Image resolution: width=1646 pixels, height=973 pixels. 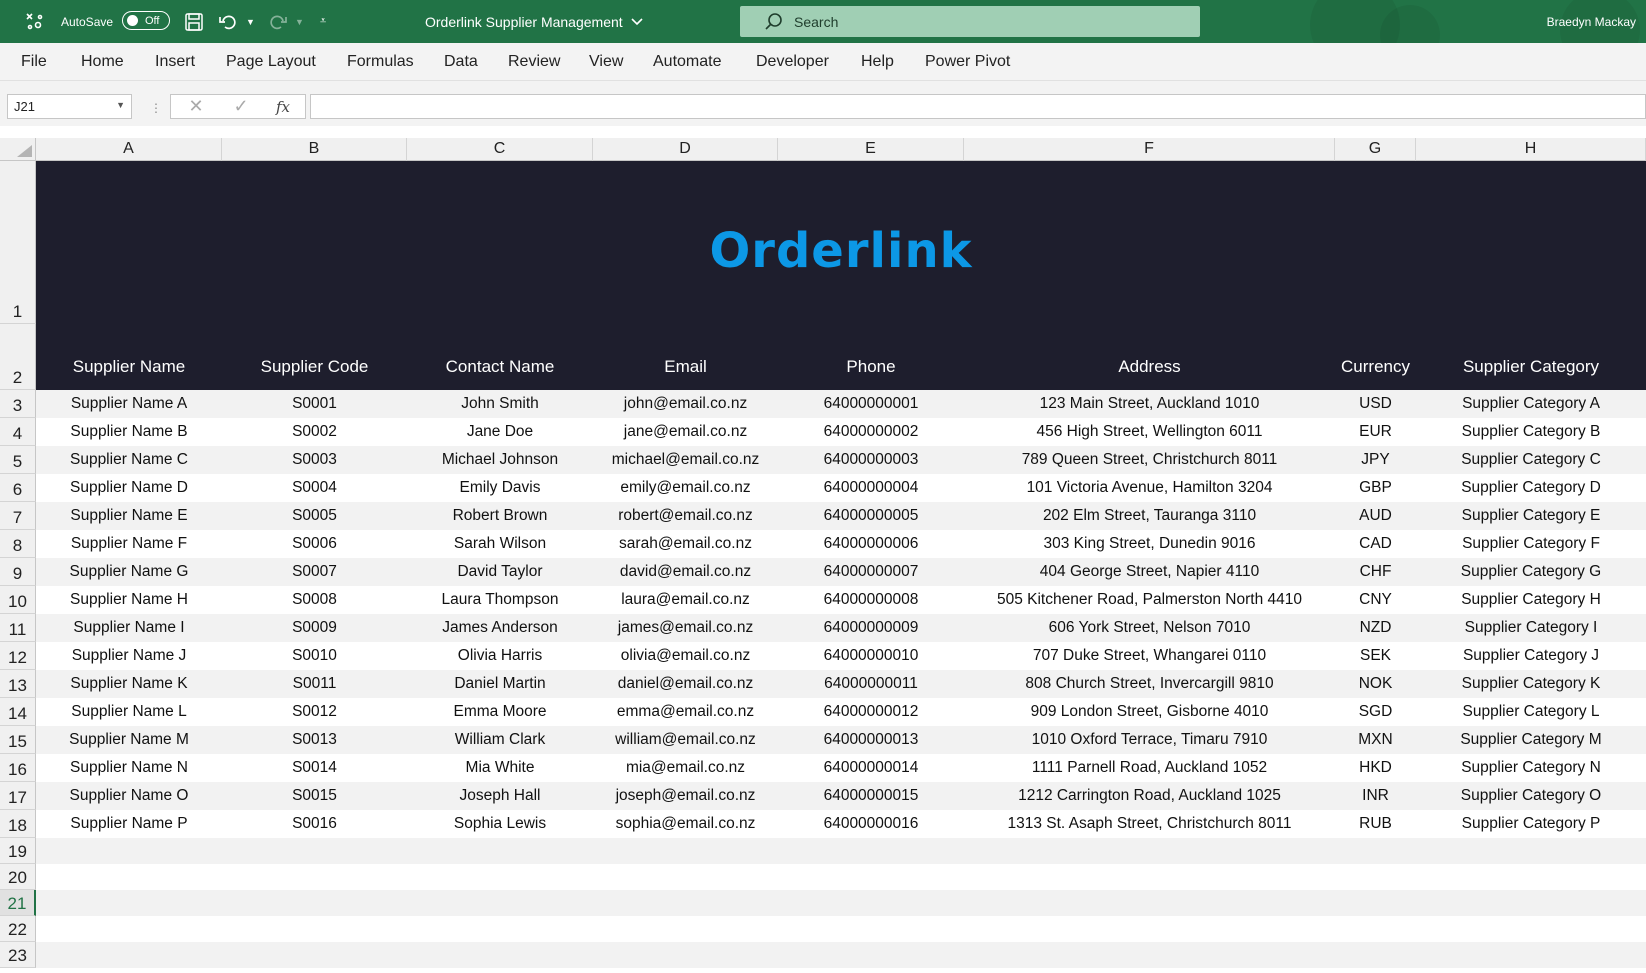 What do you see at coordinates (129, 432) in the screenshot?
I see `cell-supplier-name: Supplier Name B` at bounding box center [129, 432].